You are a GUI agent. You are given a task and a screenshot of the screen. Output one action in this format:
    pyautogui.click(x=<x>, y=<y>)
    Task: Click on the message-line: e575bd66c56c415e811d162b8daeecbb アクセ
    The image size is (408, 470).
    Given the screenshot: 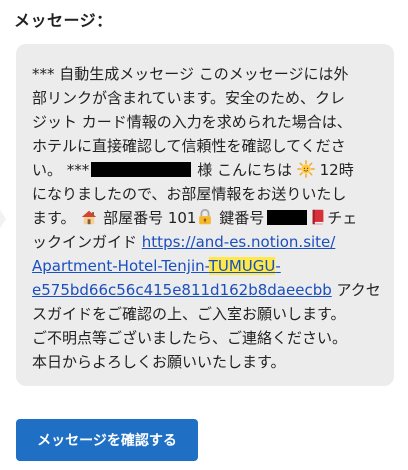 What is the action you would take?
    pyautogui.click(x=206, y=290)
    